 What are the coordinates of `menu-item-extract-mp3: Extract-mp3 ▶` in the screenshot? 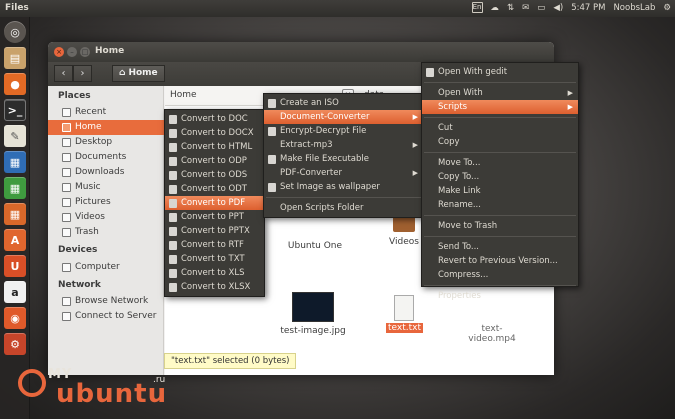 It's located at (343, 145).